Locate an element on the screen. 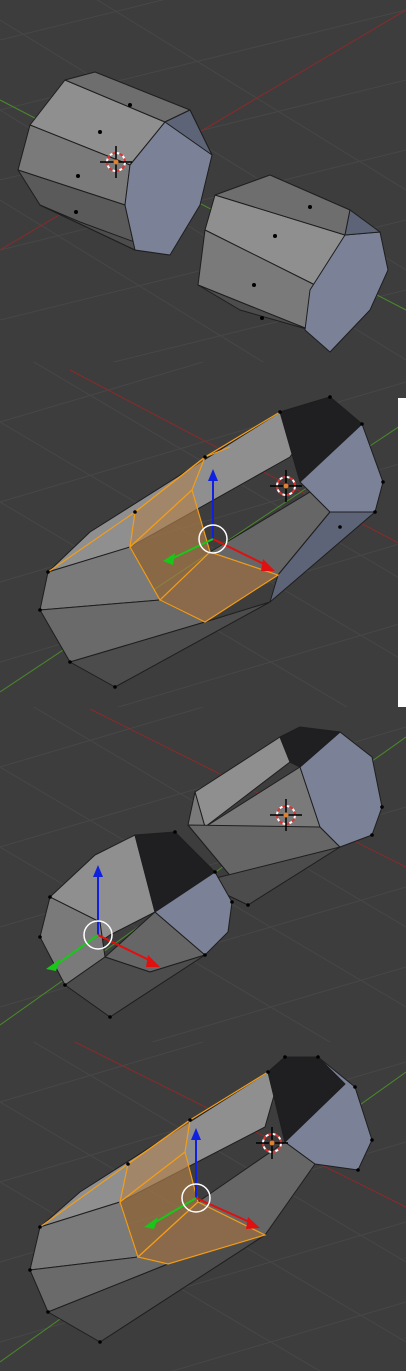 This screenshot has height=1371, width=406. 3d-cursor-icon is located at coordinates (286, 486).